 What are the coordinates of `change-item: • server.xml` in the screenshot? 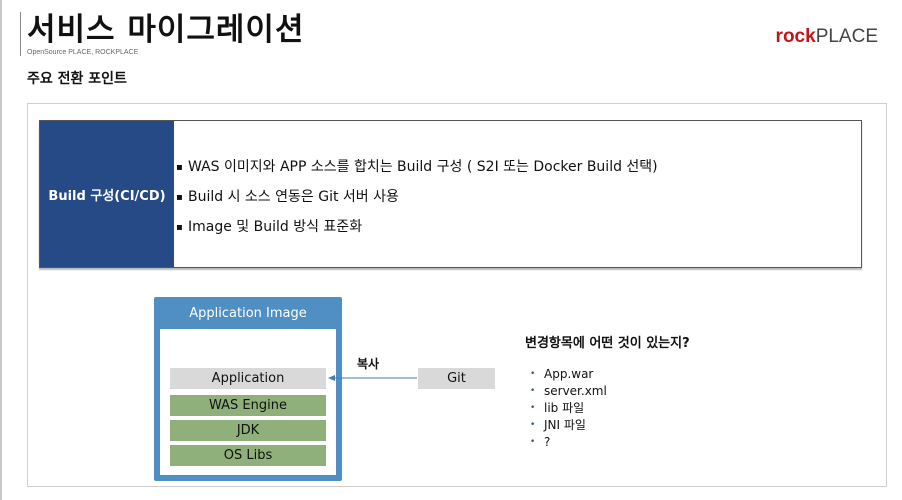 It's located at (568, 391).